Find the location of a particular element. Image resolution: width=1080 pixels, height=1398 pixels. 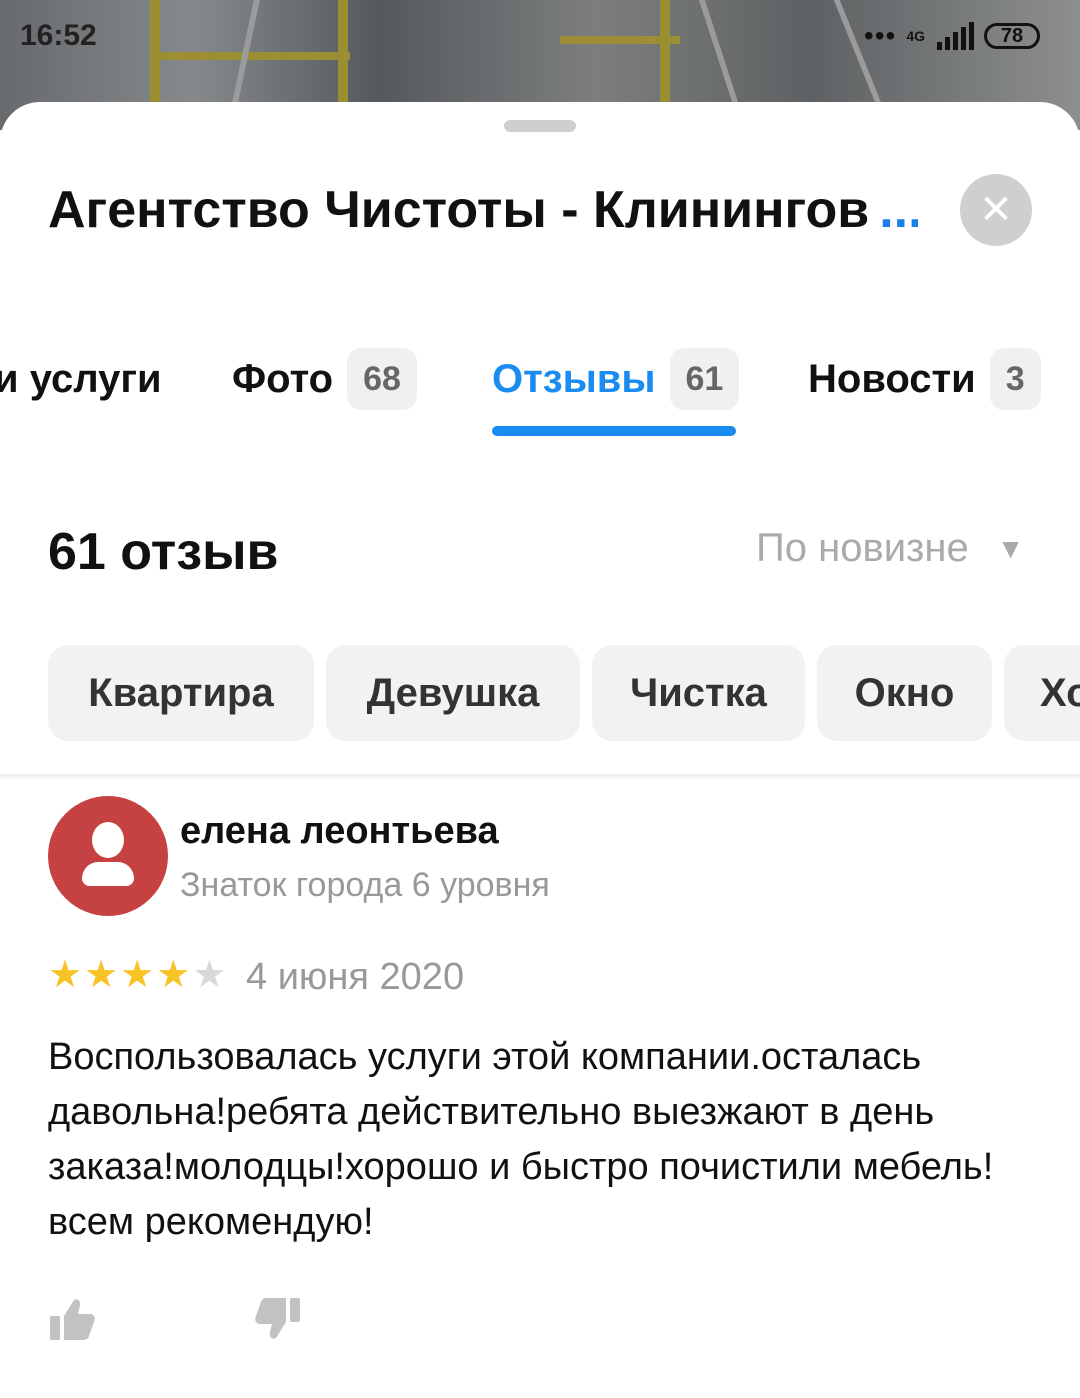

review-date: 4 июня 2020 is located at coordinates (355, 977).